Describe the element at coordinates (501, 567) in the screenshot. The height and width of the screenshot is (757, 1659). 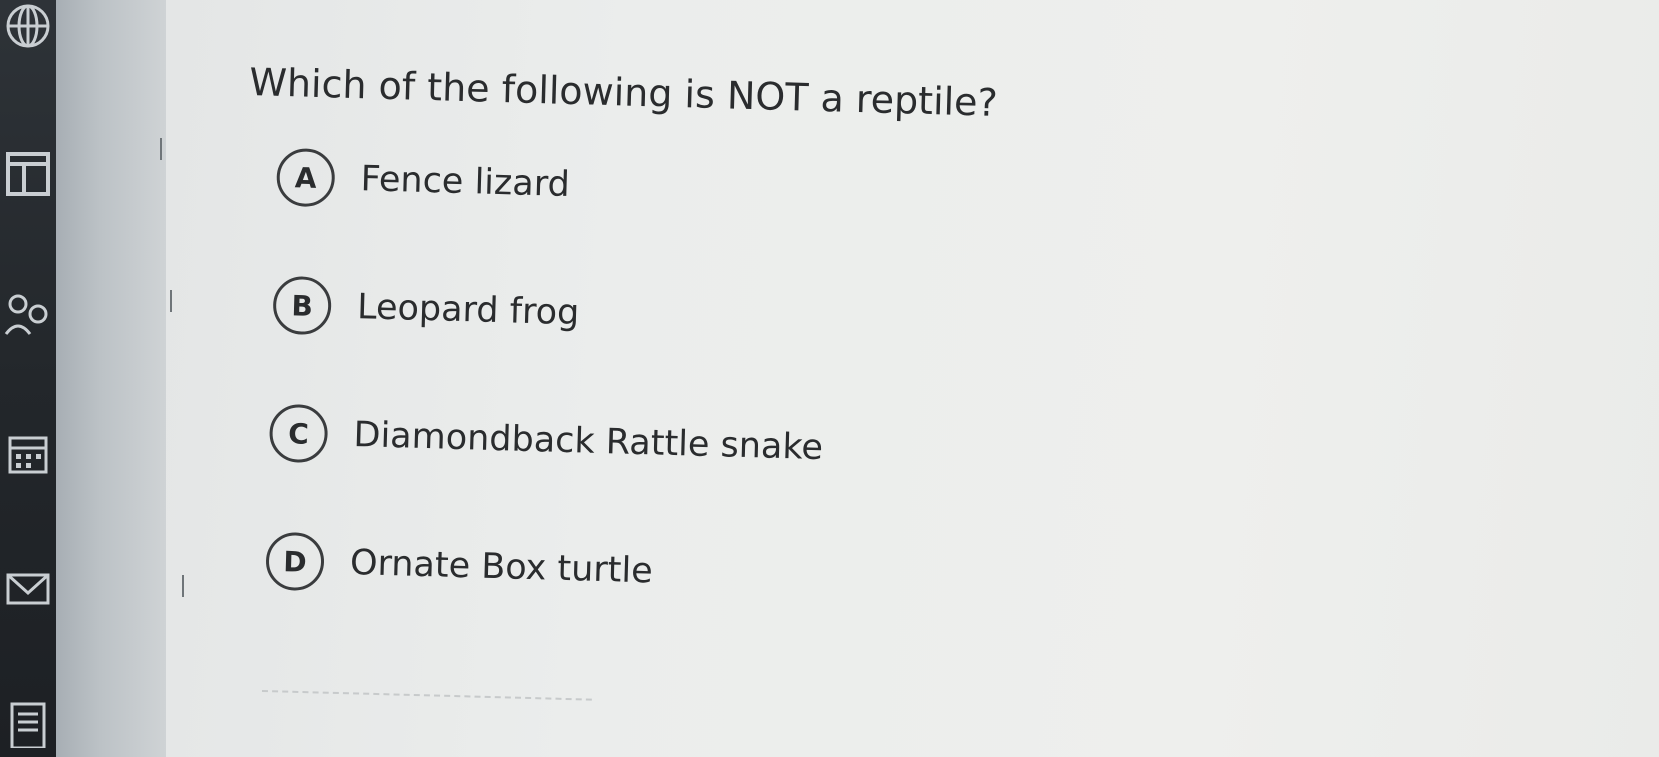
I see `option-d-text: Ornate Box turtle` at that location.